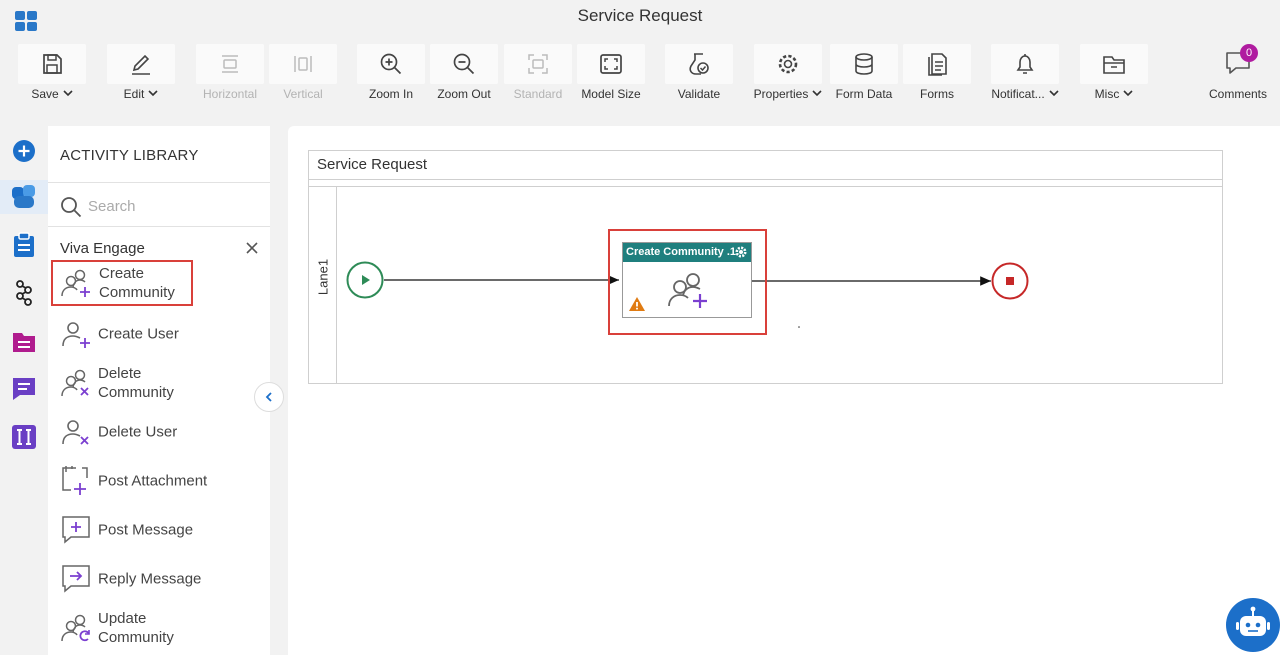  I want to click on library-item-post-message: Post Message, so click(156, 530).